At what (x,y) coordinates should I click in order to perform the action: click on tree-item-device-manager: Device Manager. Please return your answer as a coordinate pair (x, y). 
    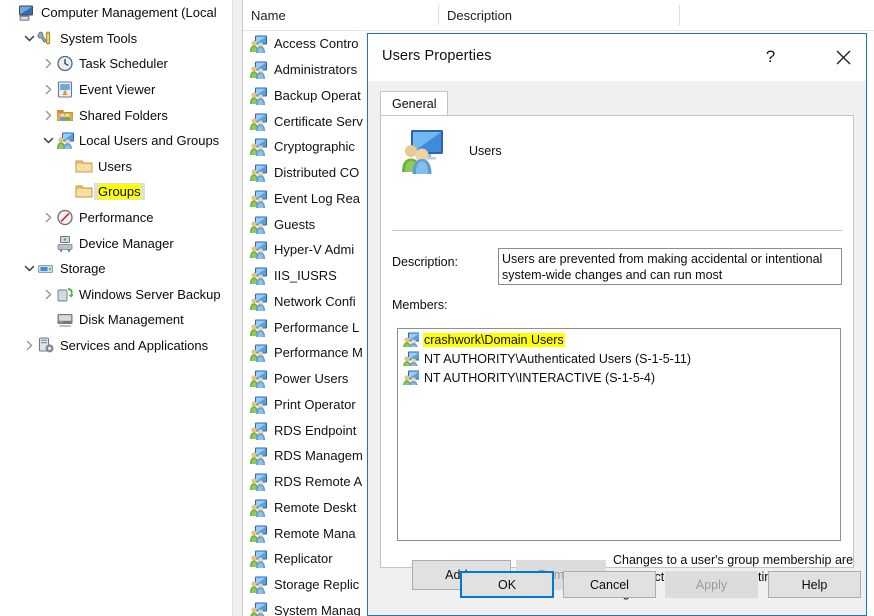
    Looking at the image, I should click on (116, 243).